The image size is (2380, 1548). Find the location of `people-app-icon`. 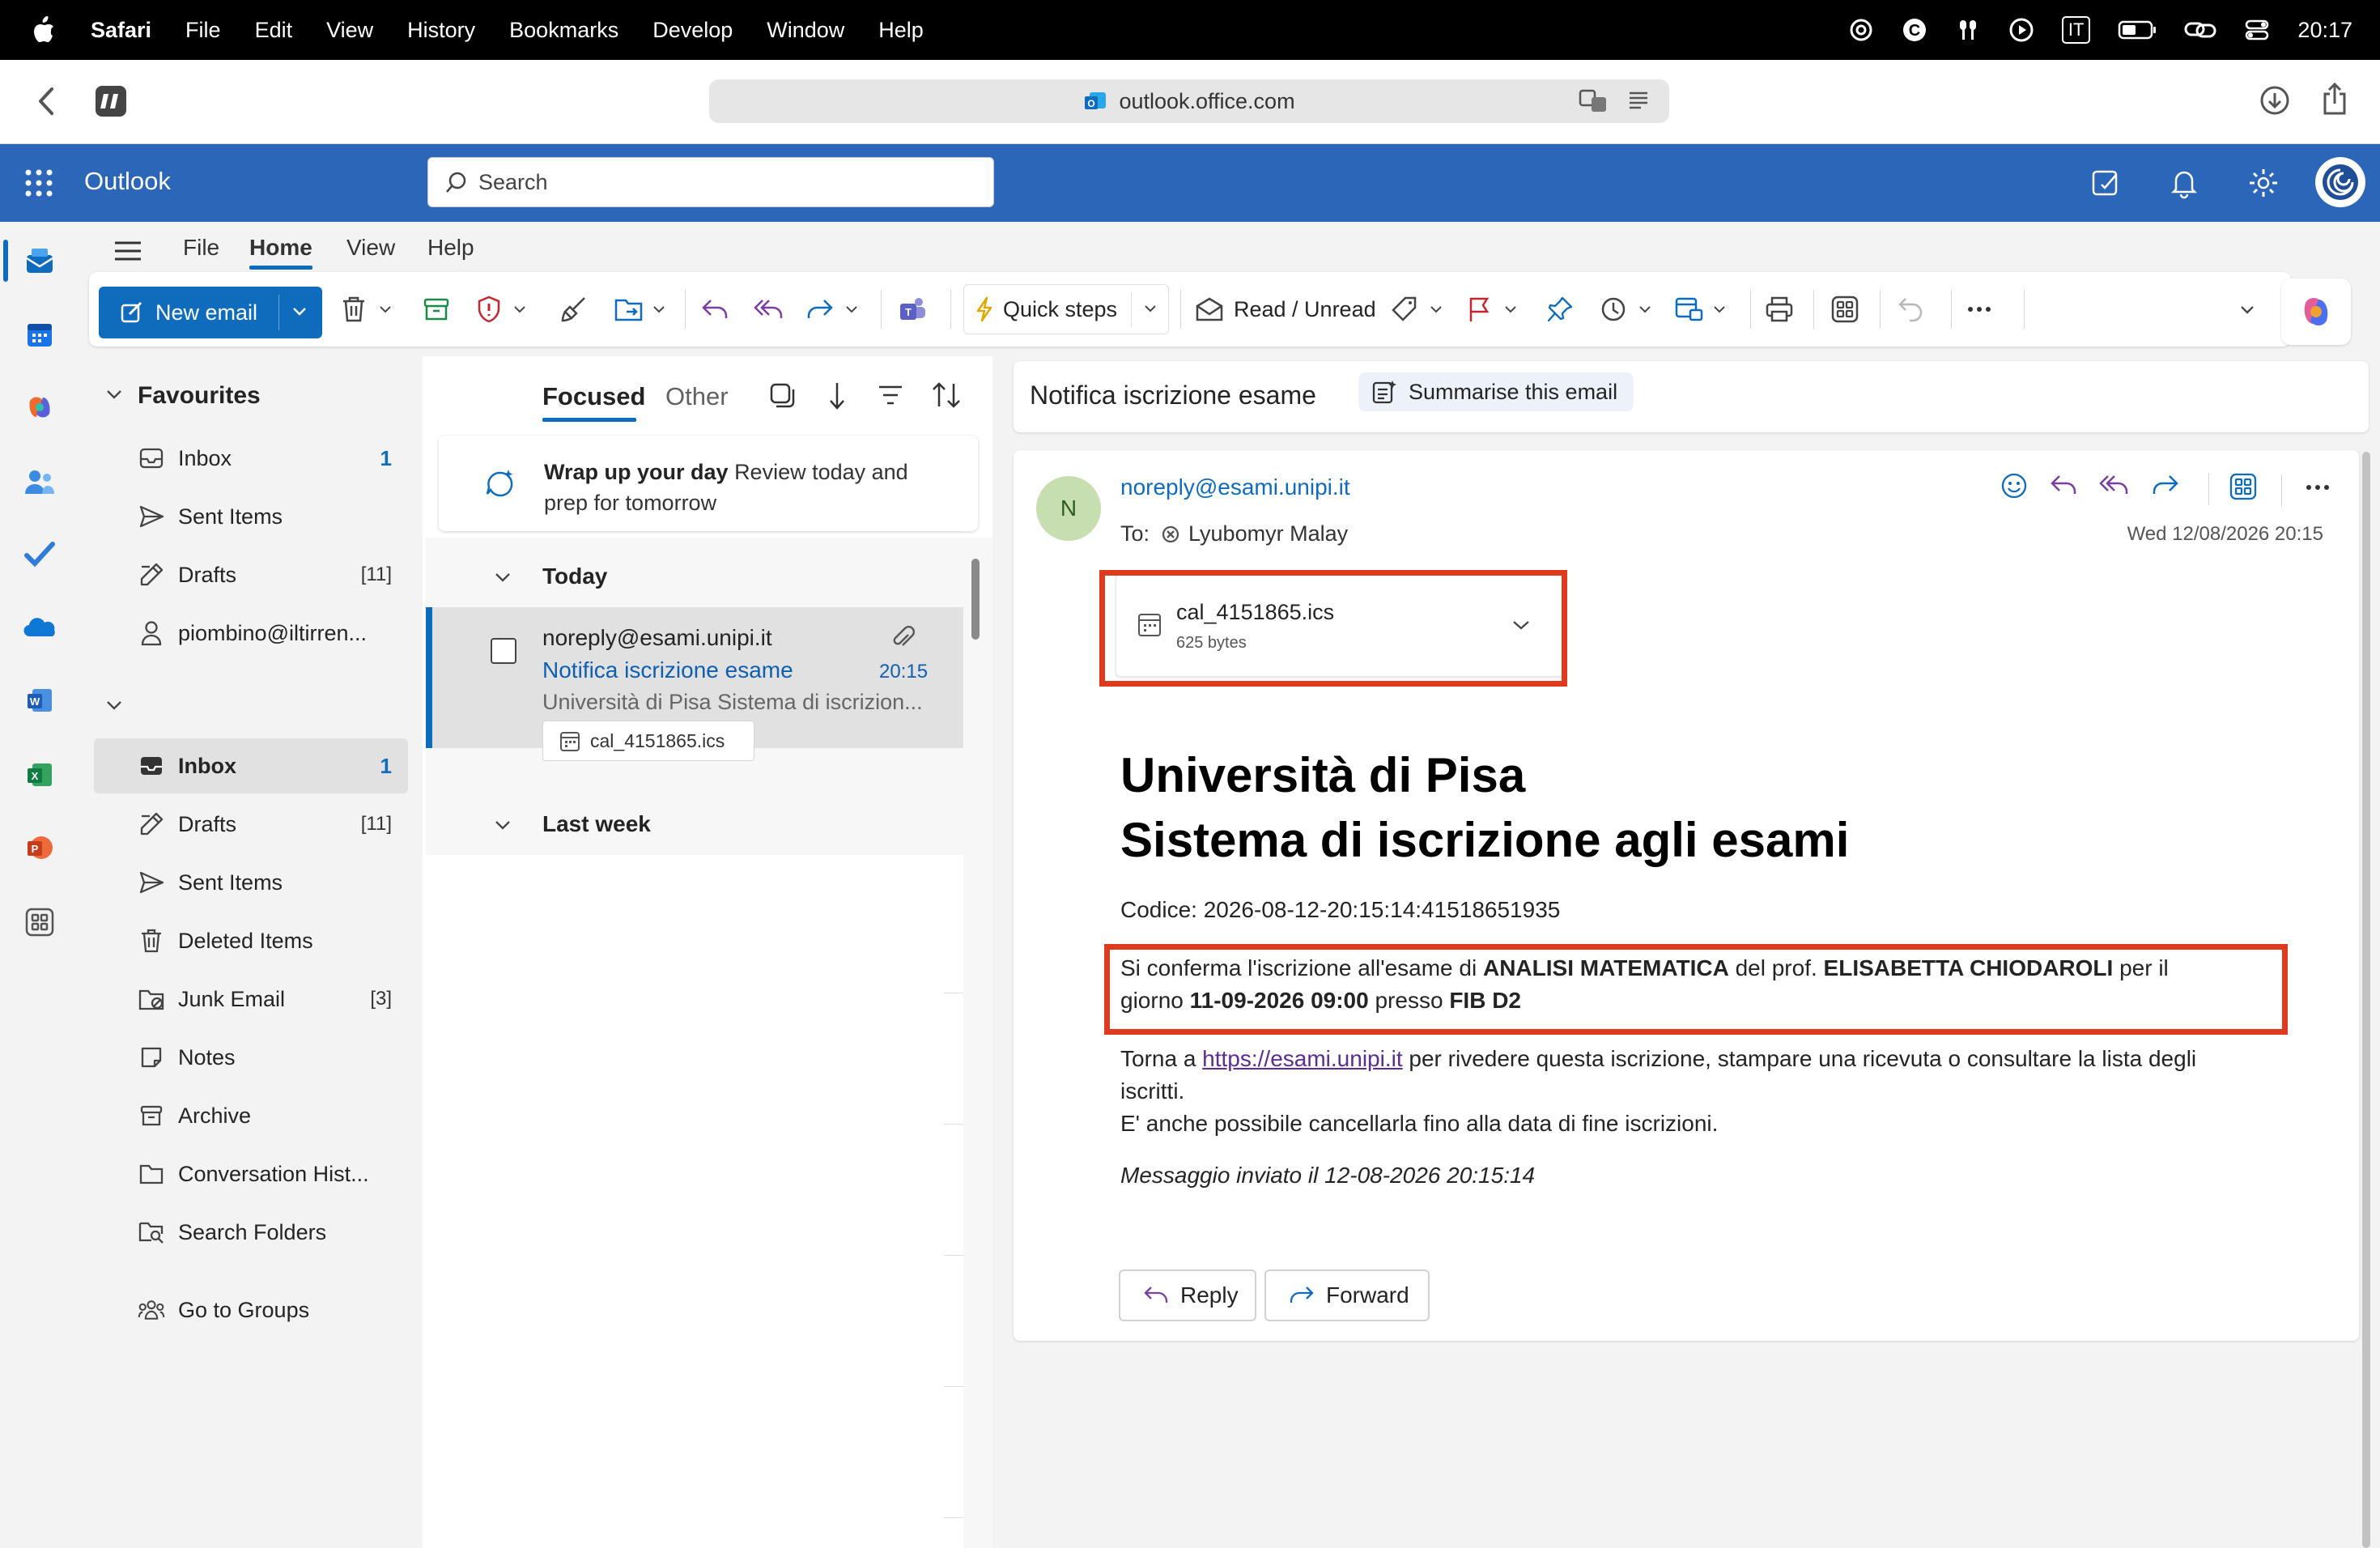

people-app-icon is located at coordinates (39, 482).